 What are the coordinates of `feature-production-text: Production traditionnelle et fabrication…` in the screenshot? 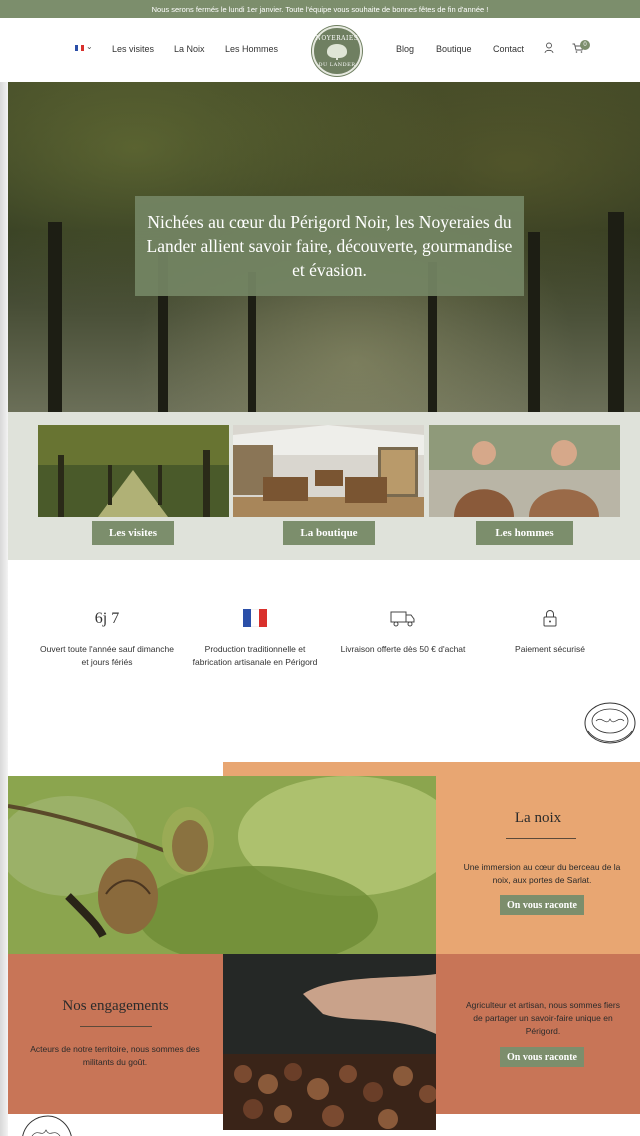 It's located at (255, 655).